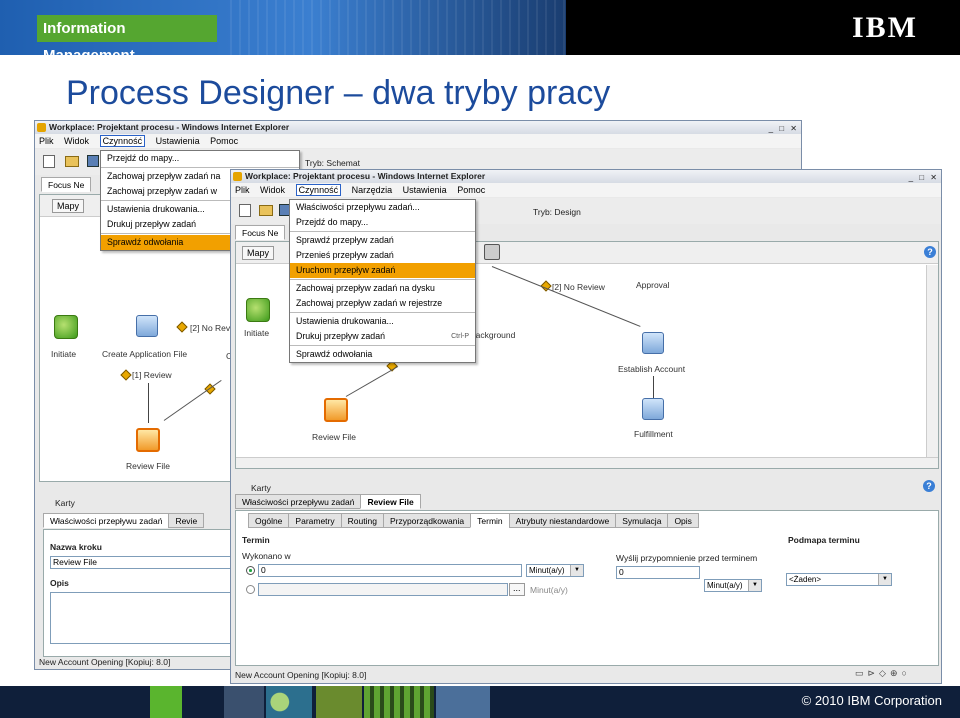 The height and width of the screenshot is (718, 960). I want to click on tab-opis: Opis, so click(683, 520).